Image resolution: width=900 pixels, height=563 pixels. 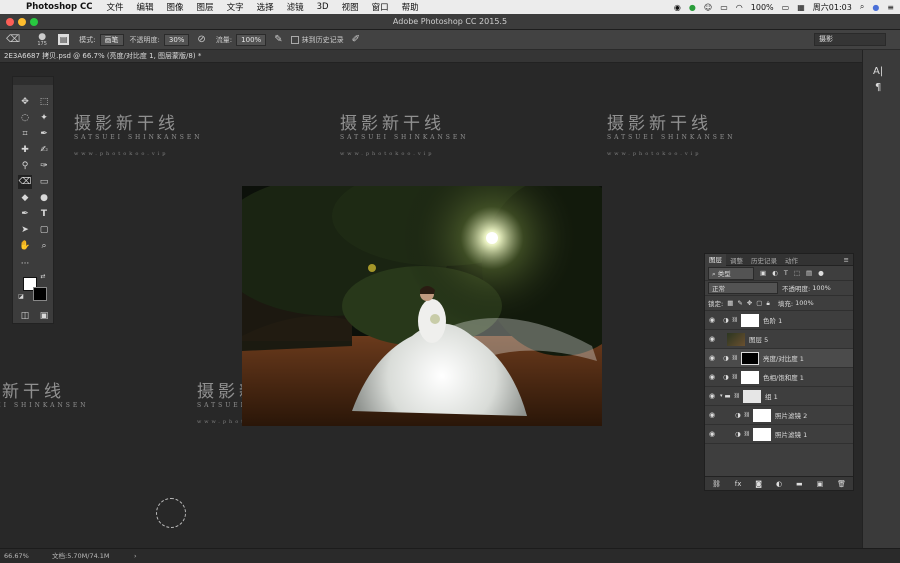 What do you see at coordinates (111, 39) in the screenshot?
I see `mode-select: 画笔` at bounding box center [111, 39].